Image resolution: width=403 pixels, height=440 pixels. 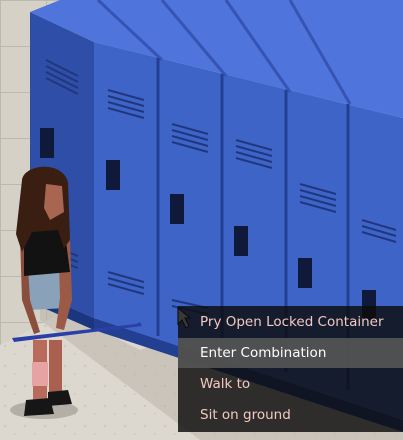 What do you see at coordinates (290, 415) in the screenshot?
I see `menu-item-sit-on-ground: Sit on ground` at bounding box center [290, 415].